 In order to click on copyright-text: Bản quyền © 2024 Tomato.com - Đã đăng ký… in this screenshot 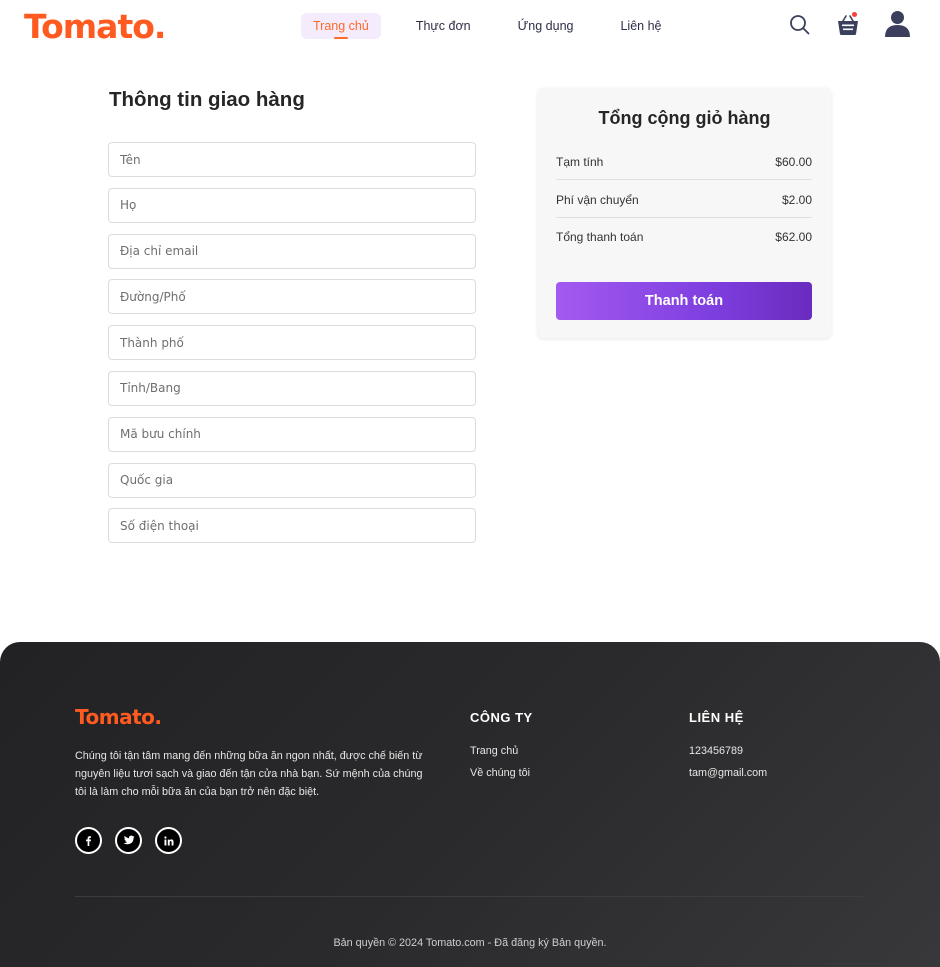, I will do `click(470, 943)`.